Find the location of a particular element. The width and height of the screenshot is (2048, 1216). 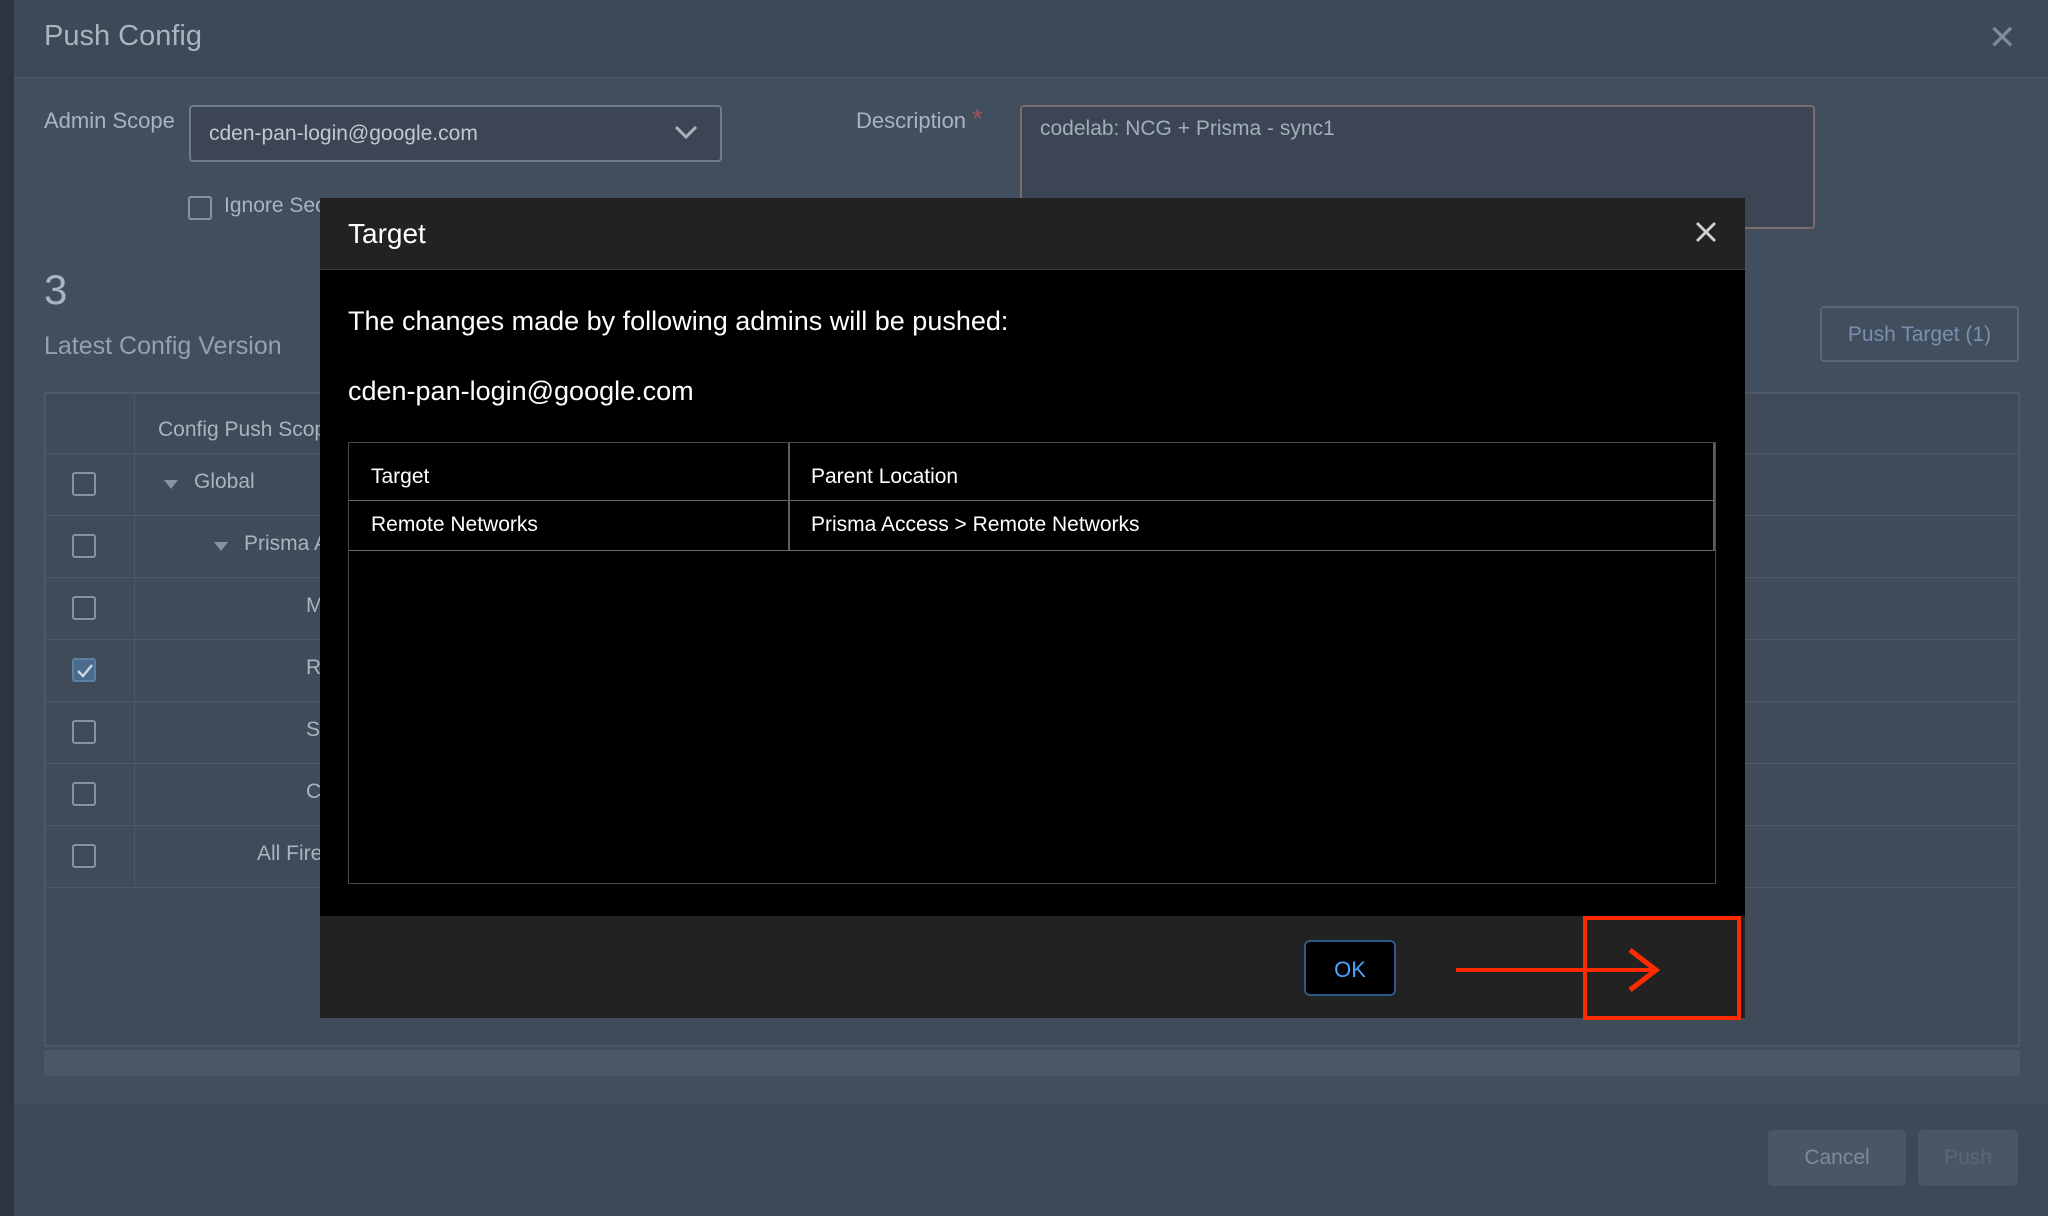

row-label: Prisma A is located at coordinates (286, 543).